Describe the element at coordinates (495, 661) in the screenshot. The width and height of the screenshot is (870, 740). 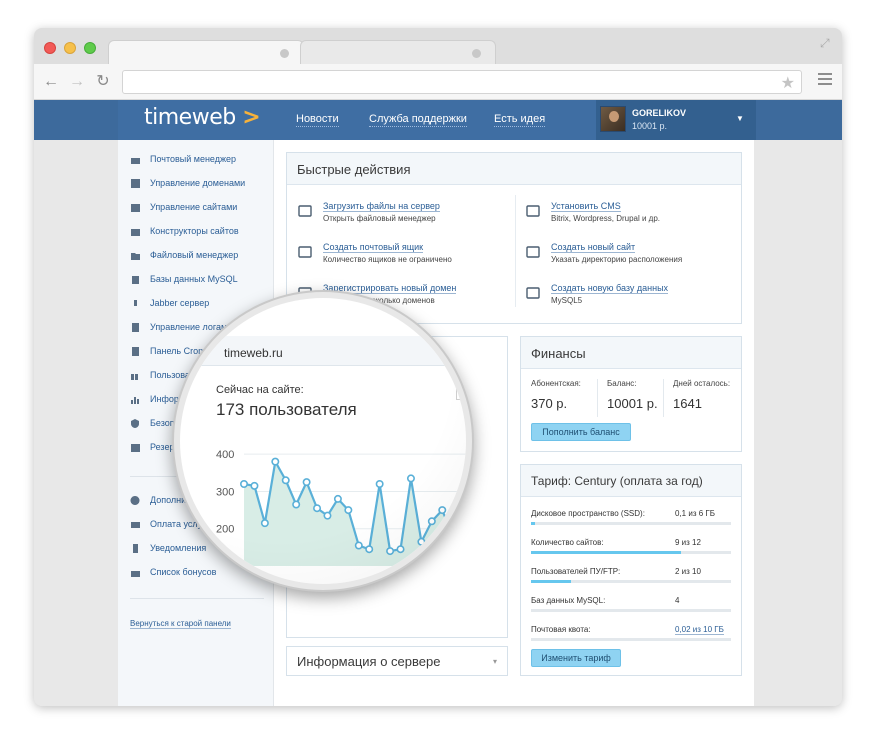
I see `chevron-down-icon: ▾` at that location.